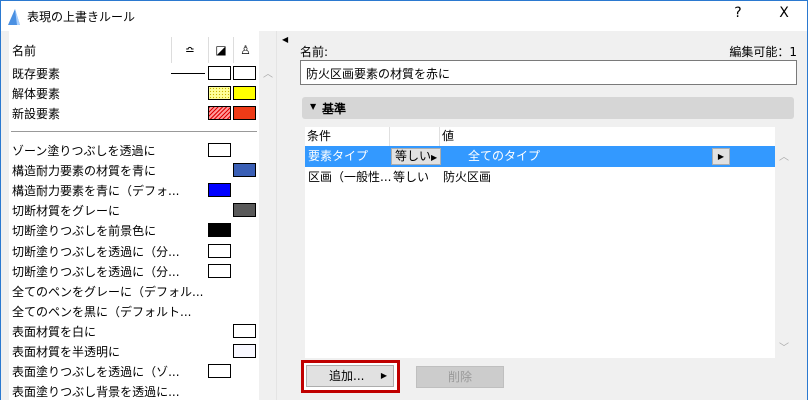 The width and height of the screenshot is (808, 401). I want to click on table-row: 区画（一般性... 等しい 防火区画, so click(540, 177).